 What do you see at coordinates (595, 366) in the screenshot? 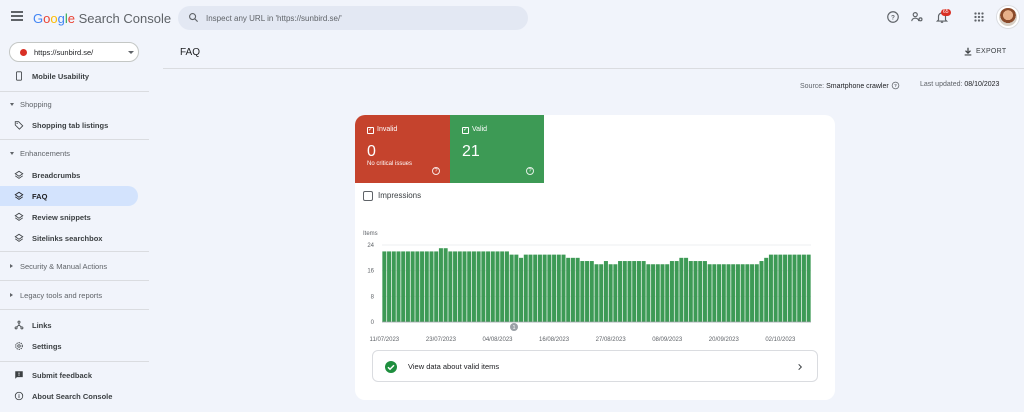
I see `view-valid-items-row: View data about valid items` at bounding box center [595, 366].